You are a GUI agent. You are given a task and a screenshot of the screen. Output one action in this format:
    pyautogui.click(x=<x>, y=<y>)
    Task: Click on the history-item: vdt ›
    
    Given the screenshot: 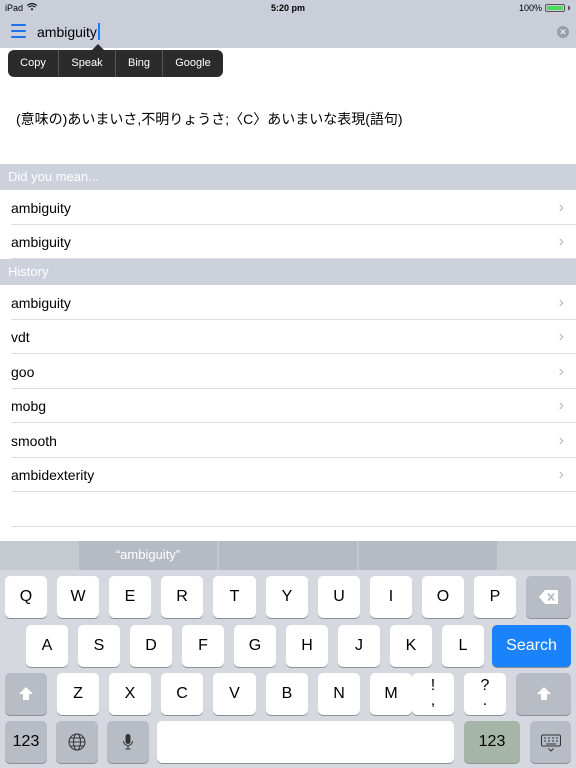 What is the action you would take?
    pyautogui.click(x=288, y=337)
    